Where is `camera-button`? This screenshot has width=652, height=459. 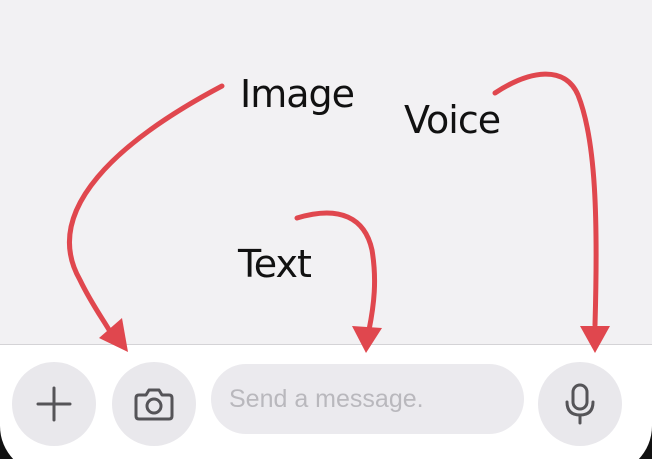 camera-button is located at coordinates (154, 404).